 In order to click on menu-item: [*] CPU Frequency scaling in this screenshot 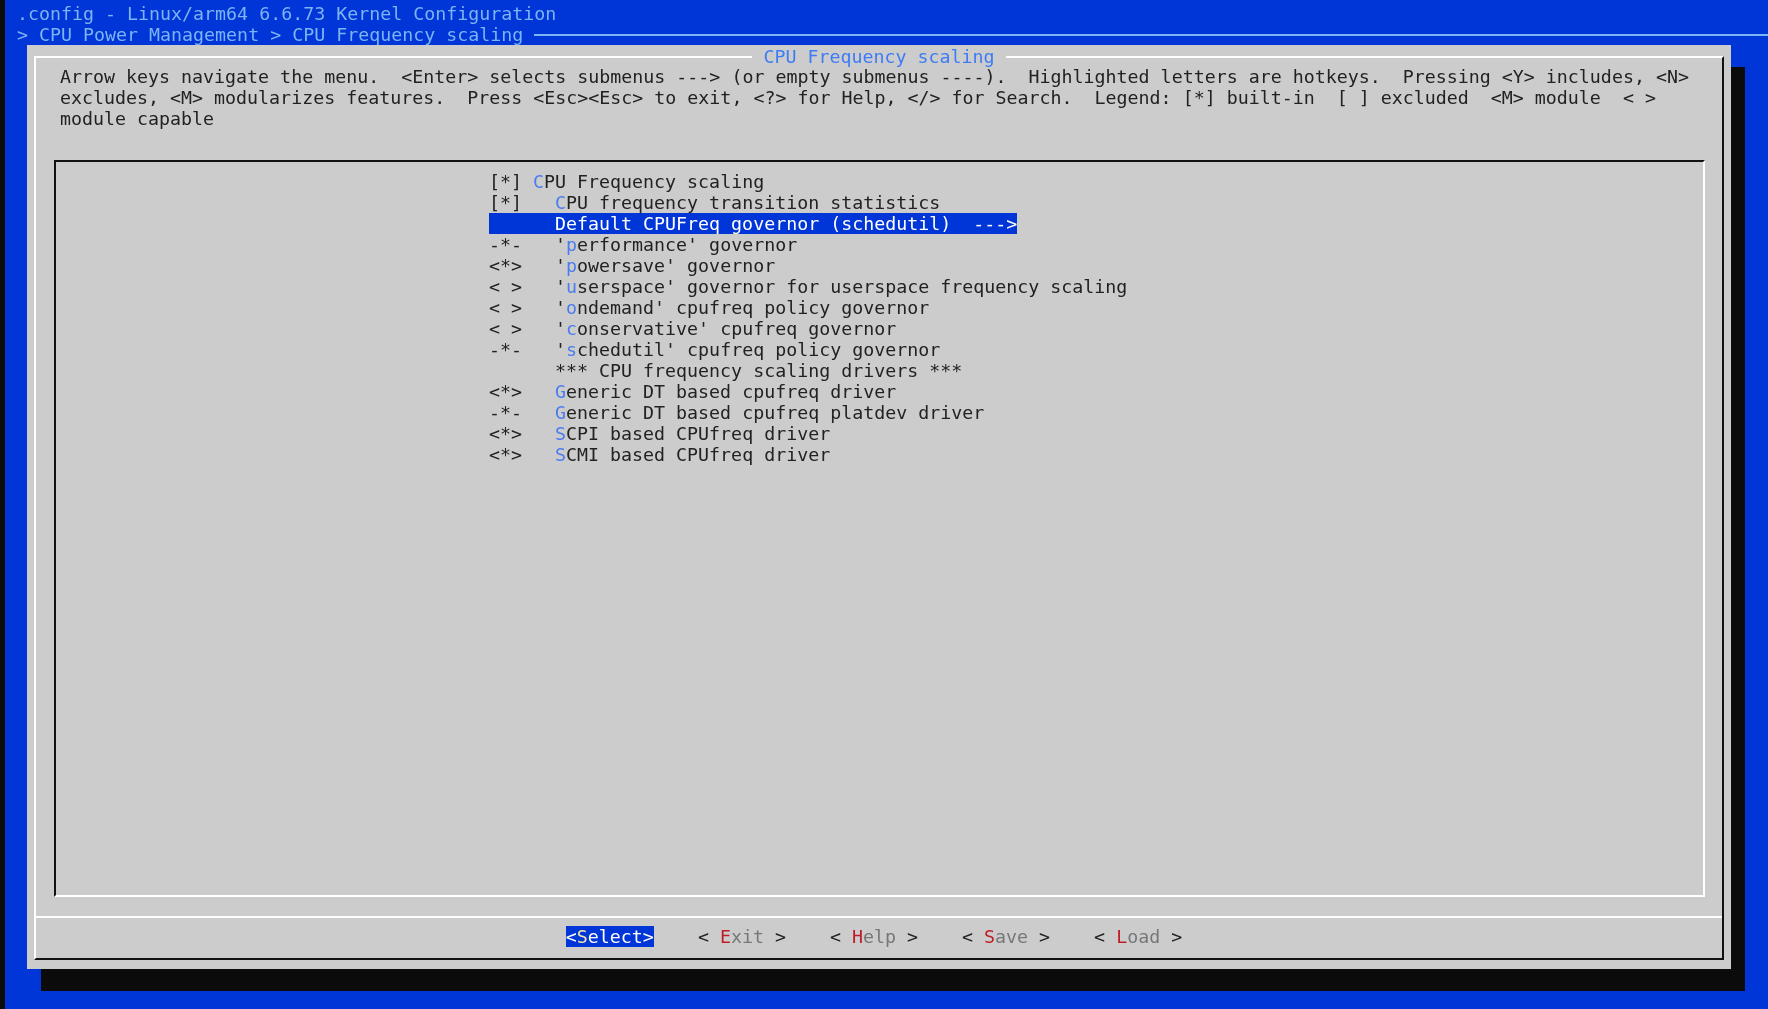, I will do `click(627, 181)`.